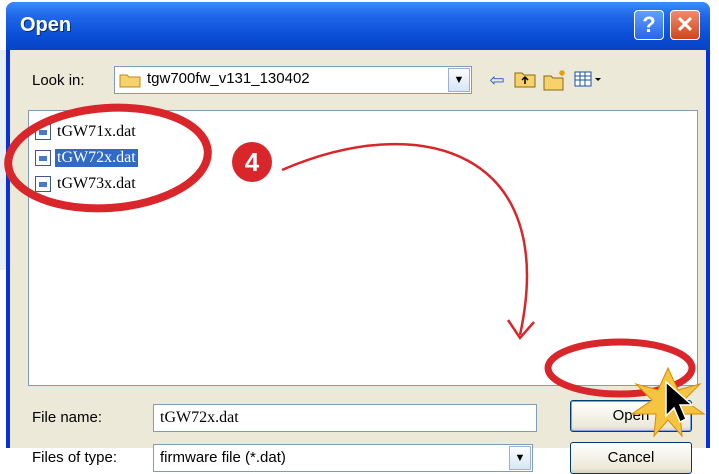  What do you see at coordinates (589, 81) in the screenshot?
I see `view-menu-icon` at bounding box center [589, 81].